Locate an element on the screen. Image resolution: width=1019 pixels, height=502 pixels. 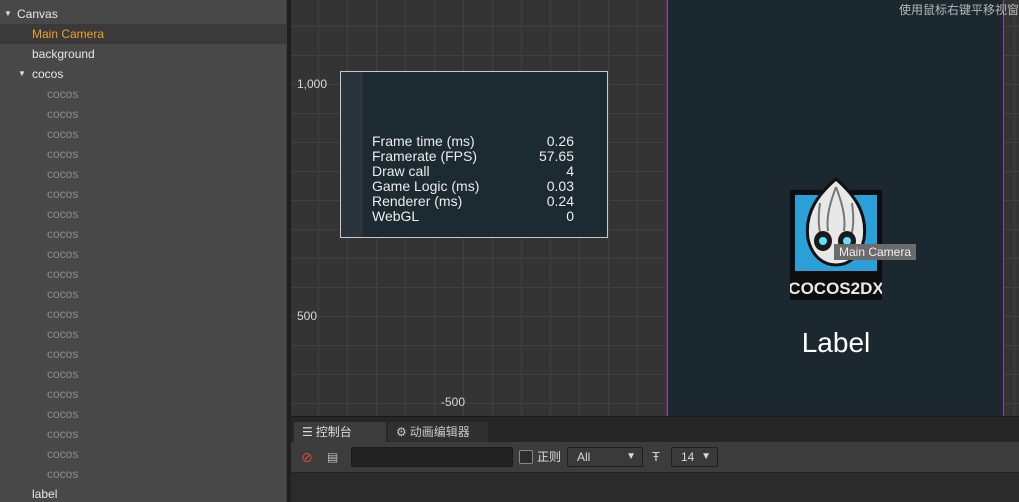
stats-row: Game Logic (ms) 0.03 is located at coordinates (473, 186).